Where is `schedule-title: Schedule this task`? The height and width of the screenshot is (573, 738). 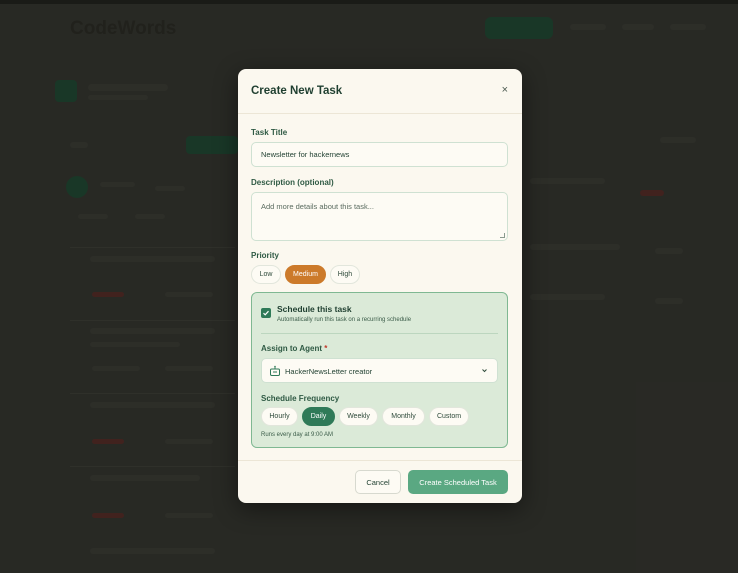
schedule-title: Schedule this task is located at coordinates (314, 309).